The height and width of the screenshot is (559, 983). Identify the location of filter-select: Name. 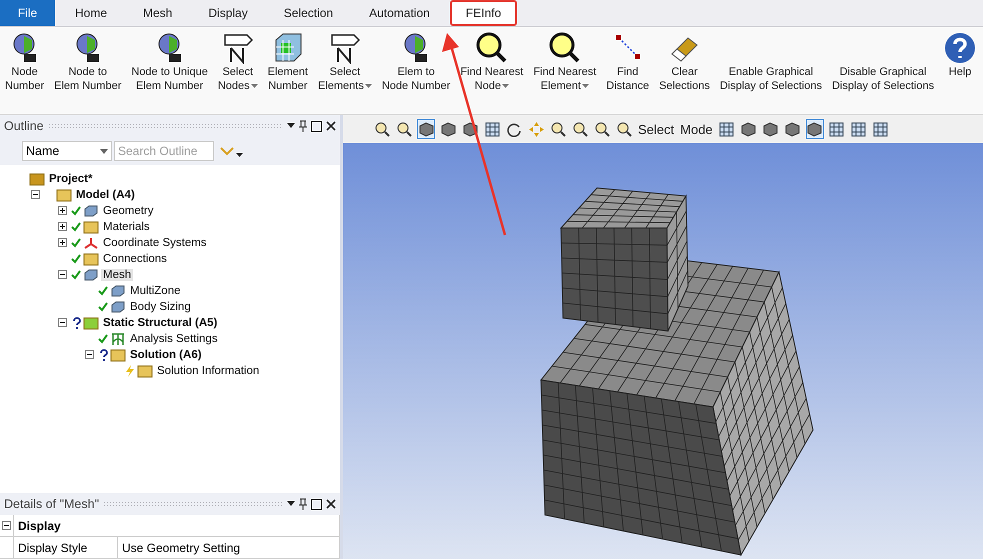
(67, 151).